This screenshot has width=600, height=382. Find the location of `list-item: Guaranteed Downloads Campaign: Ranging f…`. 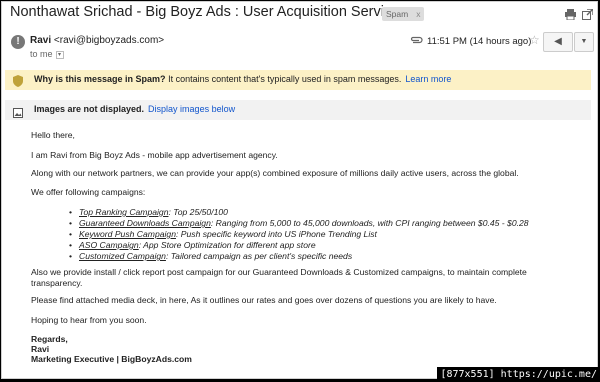

list-item: Guaranteed Downloads Campaign: Ranging f… is located at coordinates (299, 223).